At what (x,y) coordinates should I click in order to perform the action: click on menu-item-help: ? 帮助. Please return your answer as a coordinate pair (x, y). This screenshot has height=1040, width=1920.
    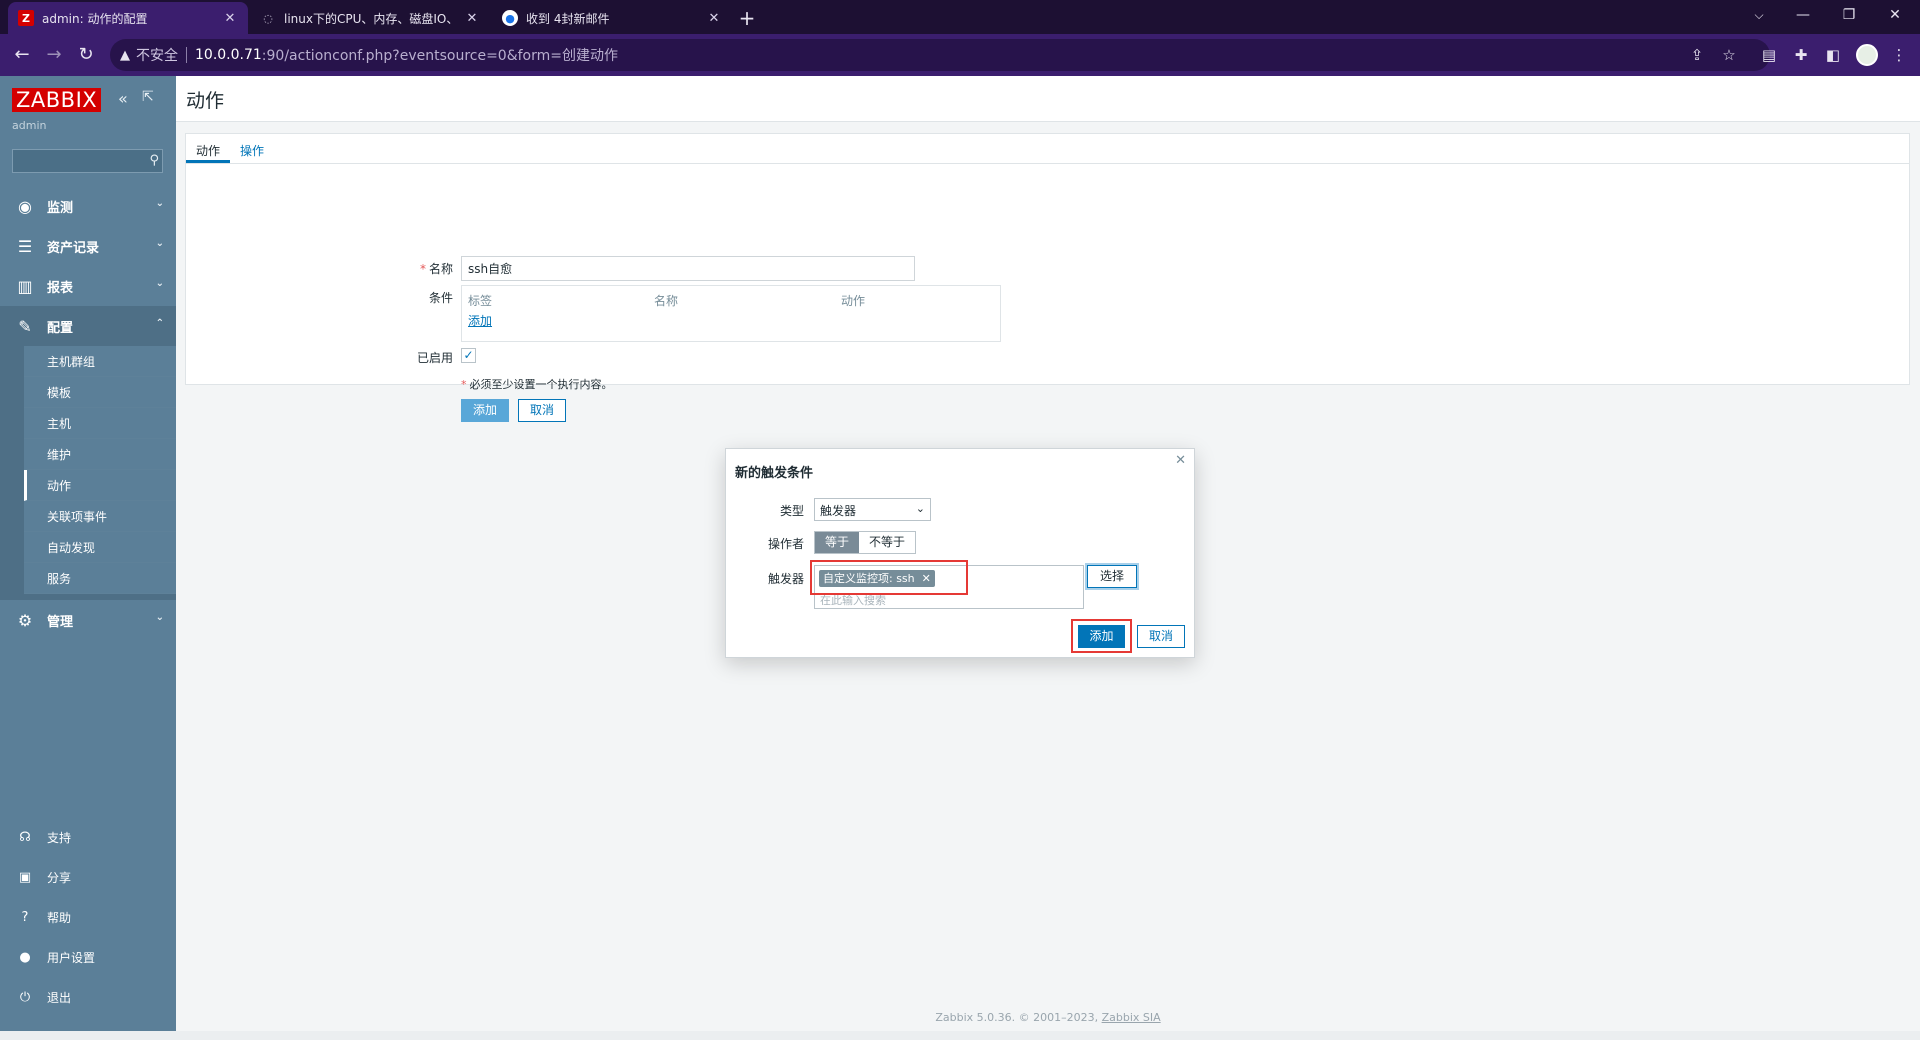
    Looking at the image, I should click on (88, 917).